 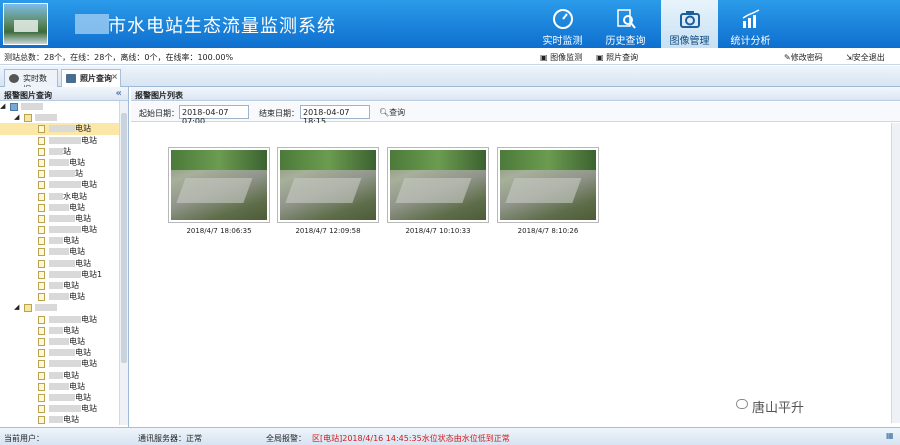 I want to click on collapse-icon: «, so click(x=119, y=93).